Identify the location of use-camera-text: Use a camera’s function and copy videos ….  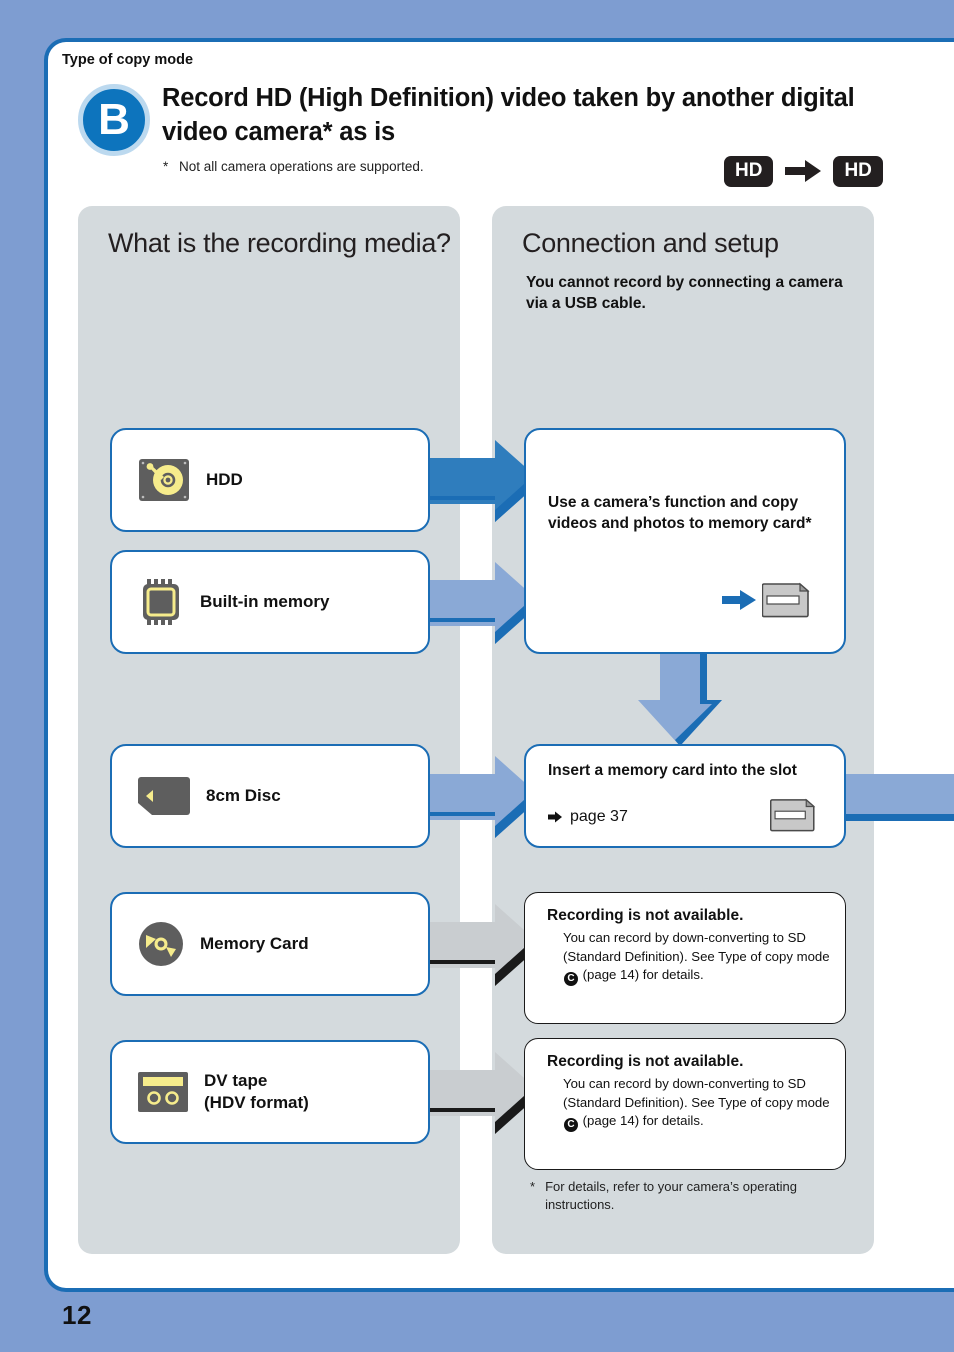
(680, 513).